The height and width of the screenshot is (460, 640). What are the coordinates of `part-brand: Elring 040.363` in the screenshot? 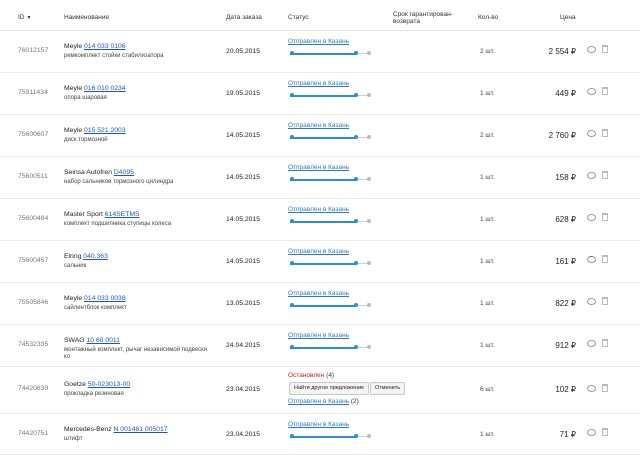 It's located at (86, 256).